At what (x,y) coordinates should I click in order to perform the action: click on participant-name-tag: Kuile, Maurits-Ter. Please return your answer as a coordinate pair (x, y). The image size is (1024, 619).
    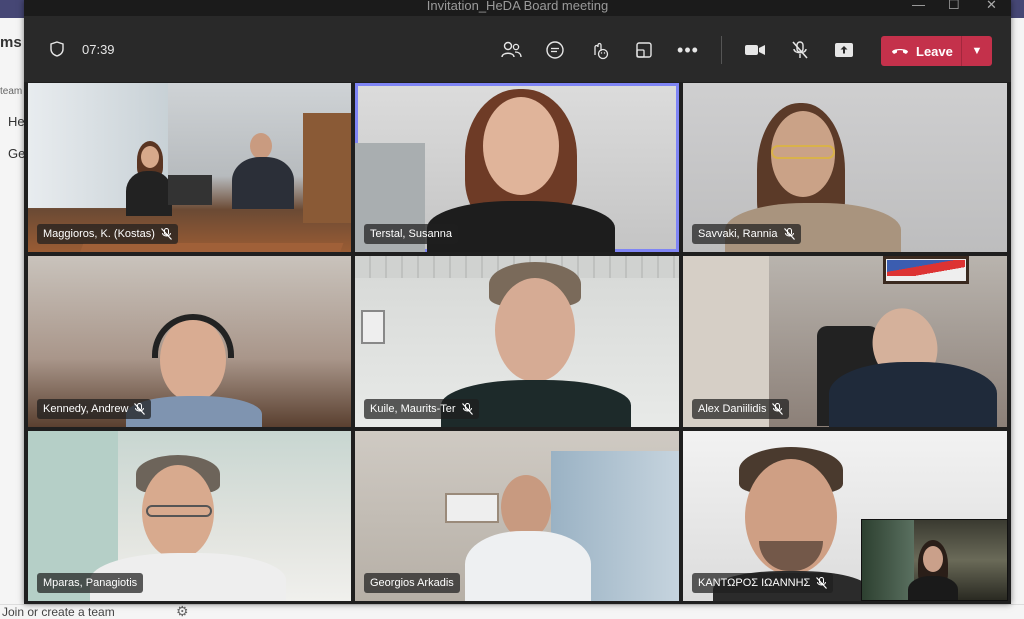
    Looking at the image, I should click on (421, 409).